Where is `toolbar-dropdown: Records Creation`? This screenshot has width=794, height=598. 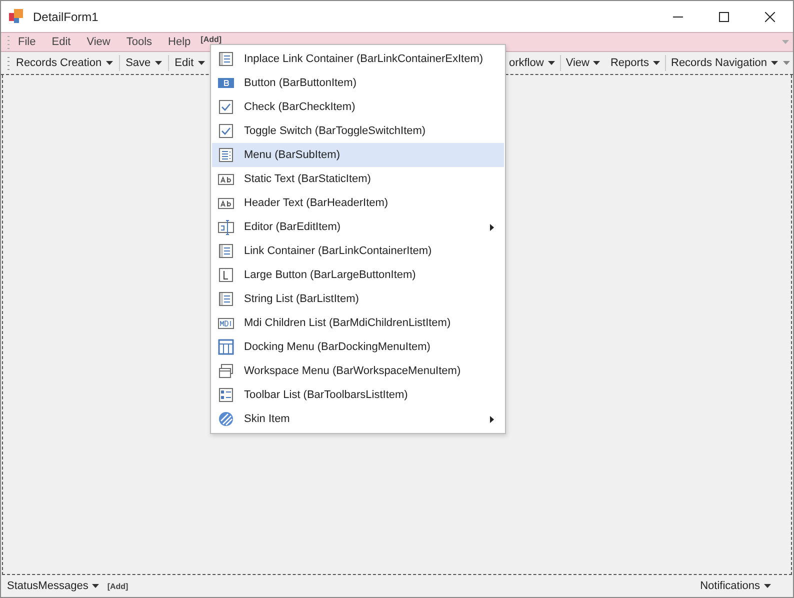 toolbar-dropdown: Records Creation is located at coordinates (64, 63).